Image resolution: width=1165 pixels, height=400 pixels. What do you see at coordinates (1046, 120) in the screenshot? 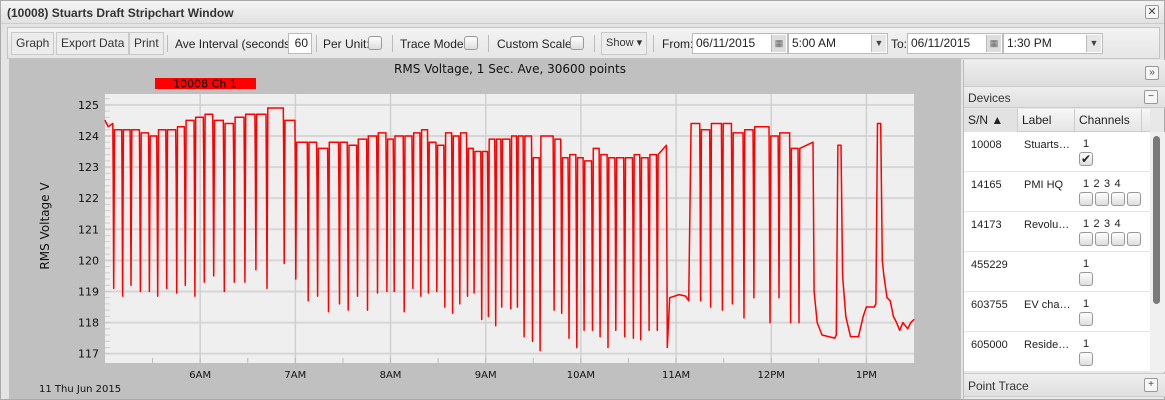
I see `column-header-label: Label` at bounding box center [1046, 120].